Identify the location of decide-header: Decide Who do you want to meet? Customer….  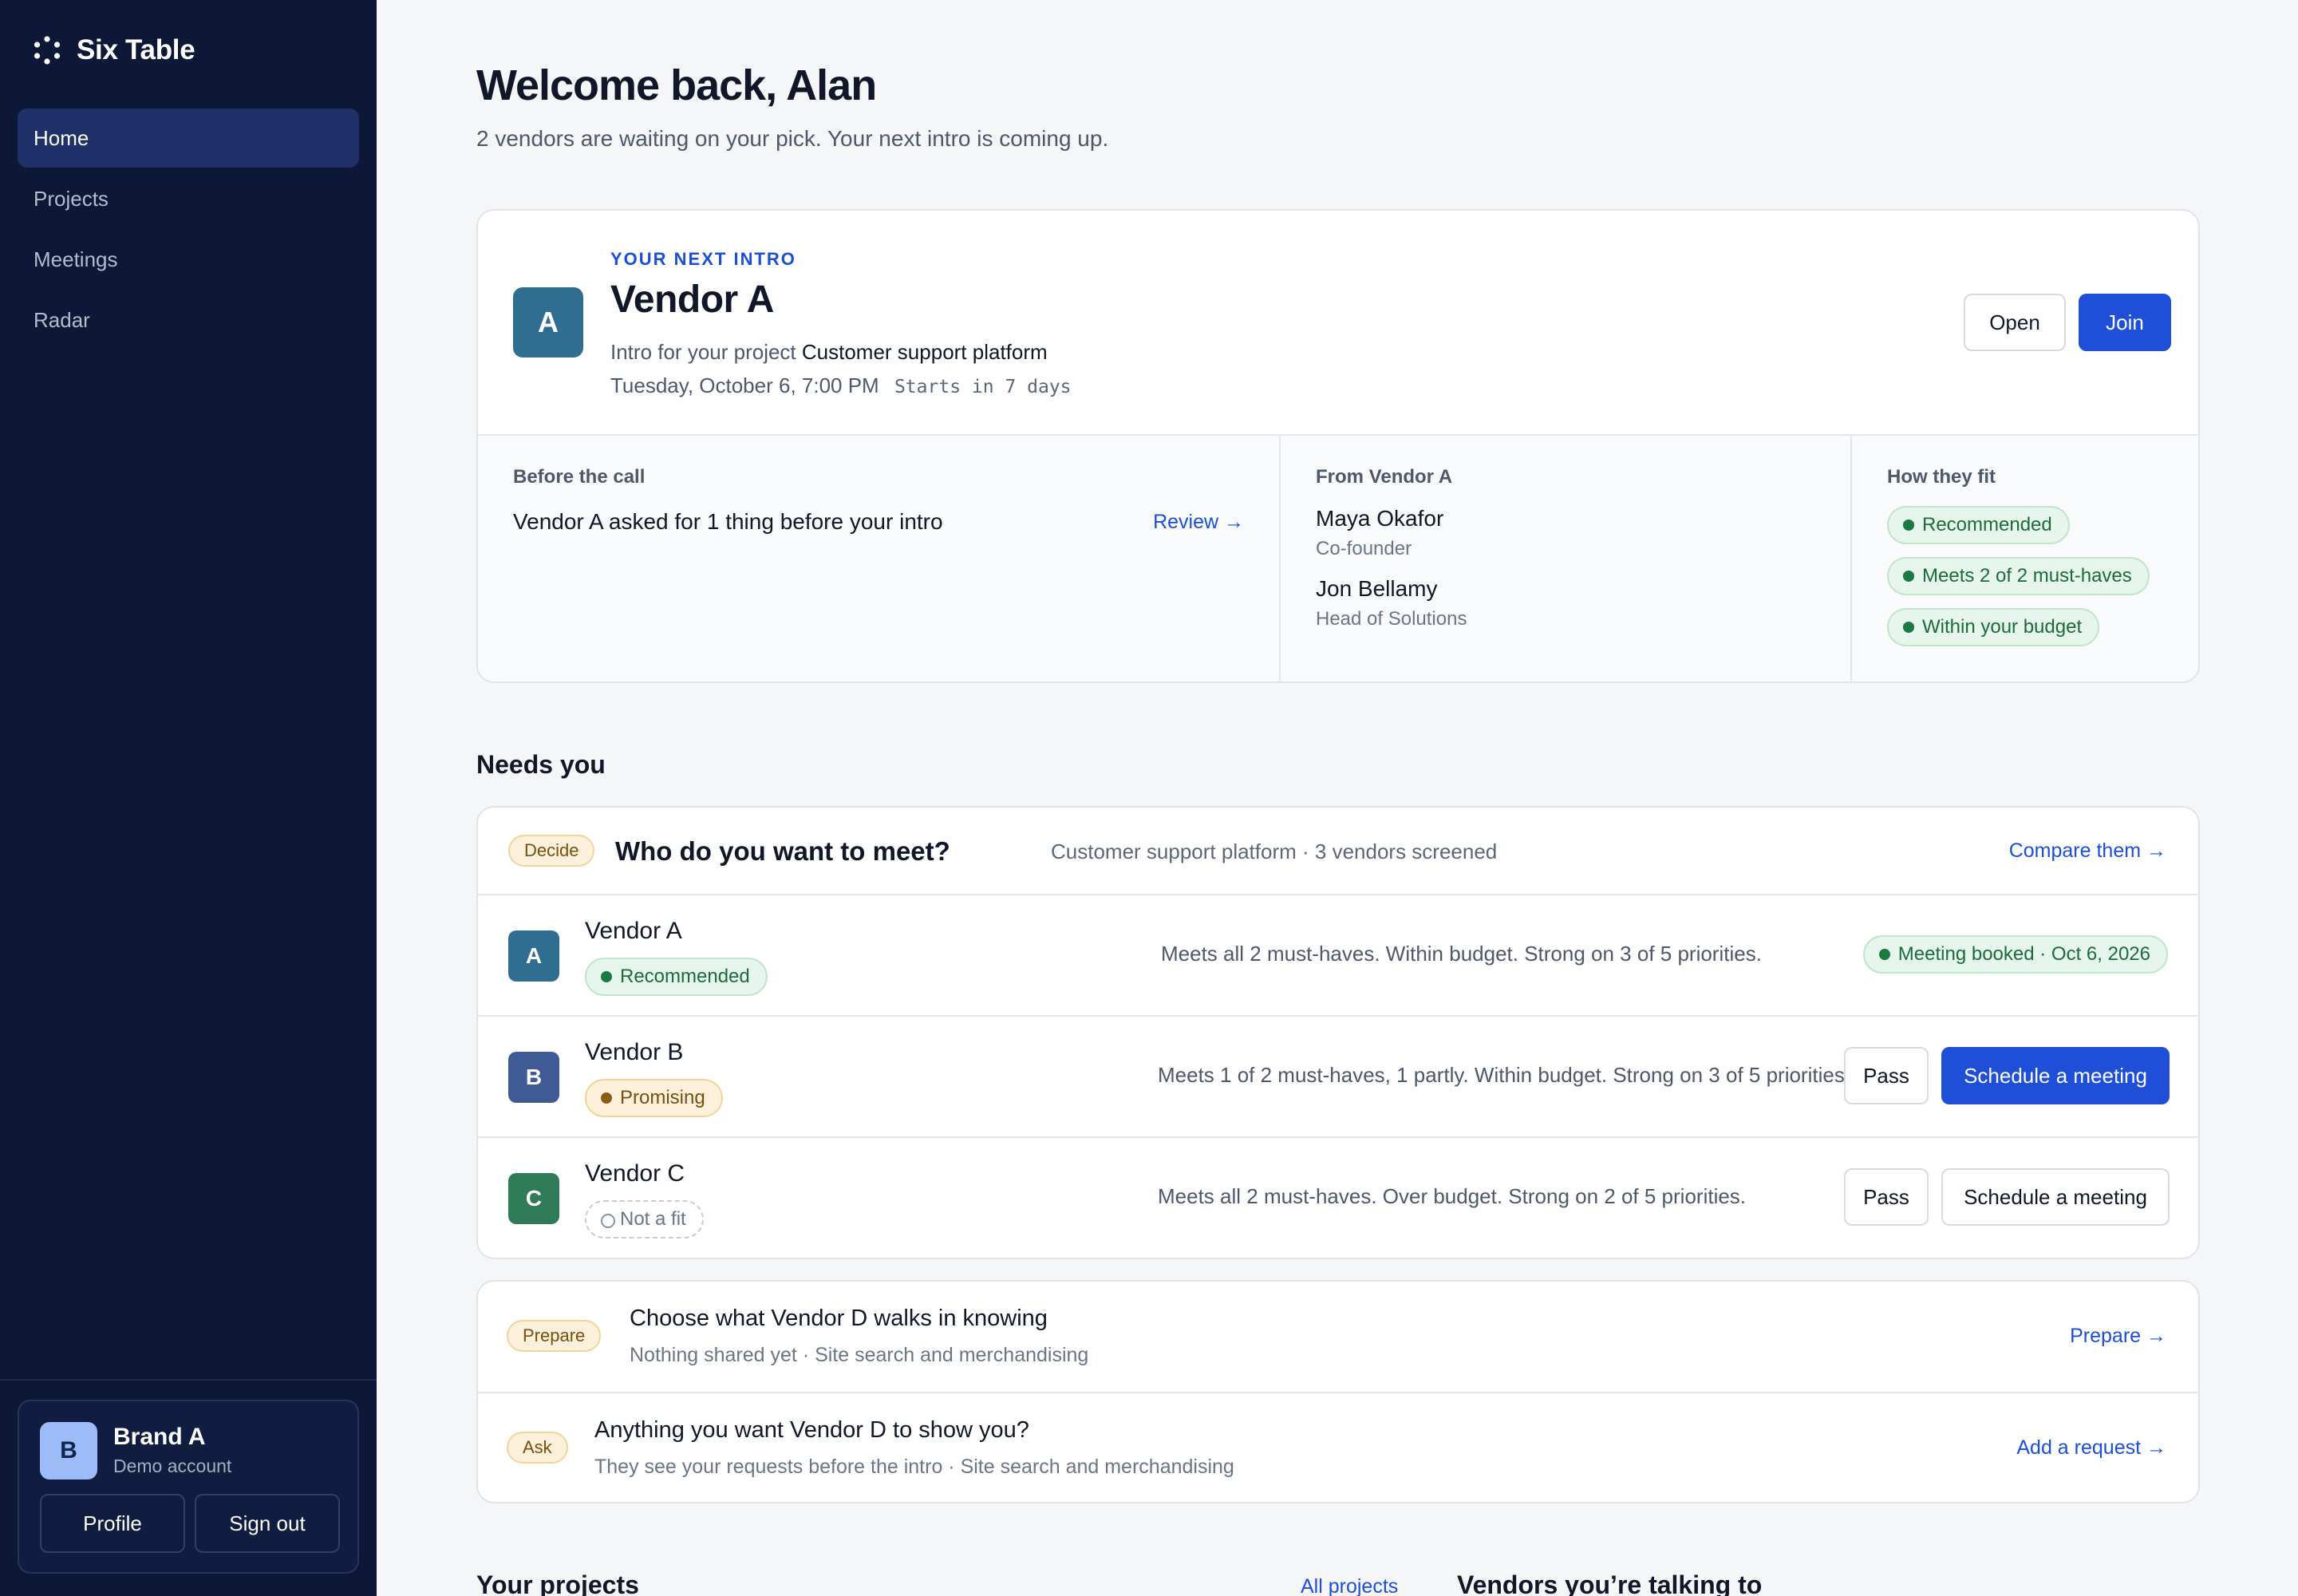
(1338, 851).